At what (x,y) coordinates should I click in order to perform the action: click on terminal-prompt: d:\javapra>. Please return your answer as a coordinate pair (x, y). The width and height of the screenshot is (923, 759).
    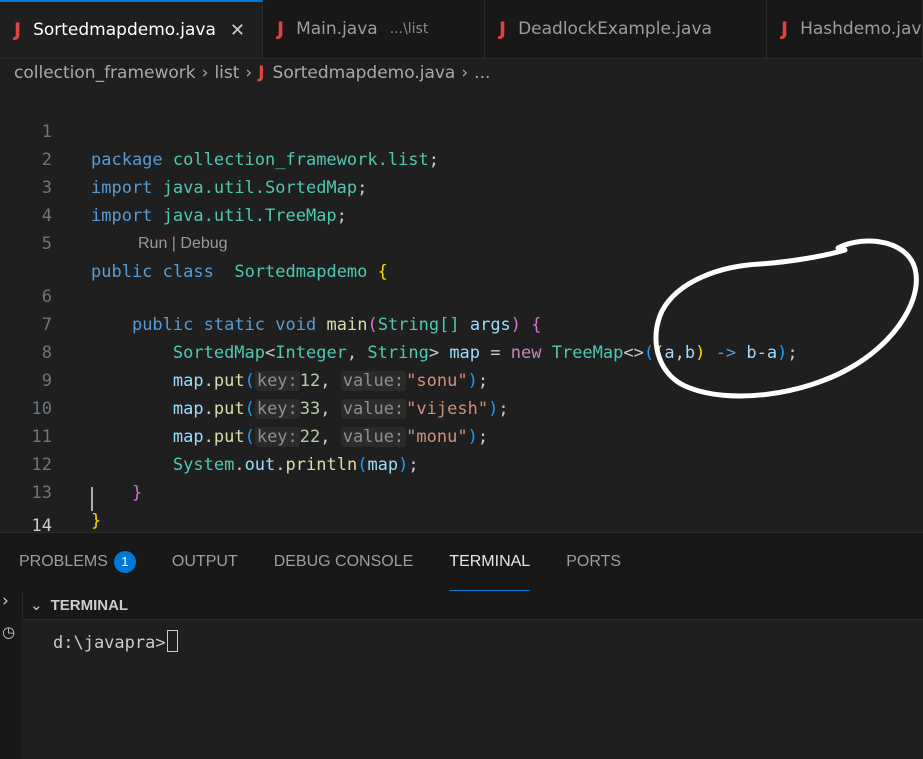
    Looking at the image, I should click on (115, 641).